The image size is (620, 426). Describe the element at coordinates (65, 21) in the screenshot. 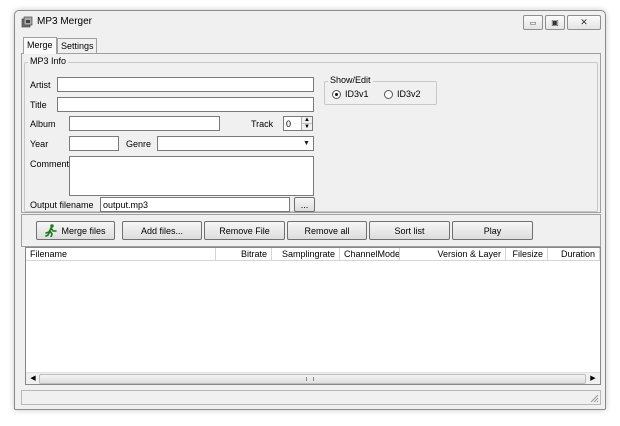

I see `window-title: MP3 Merger` at that location.